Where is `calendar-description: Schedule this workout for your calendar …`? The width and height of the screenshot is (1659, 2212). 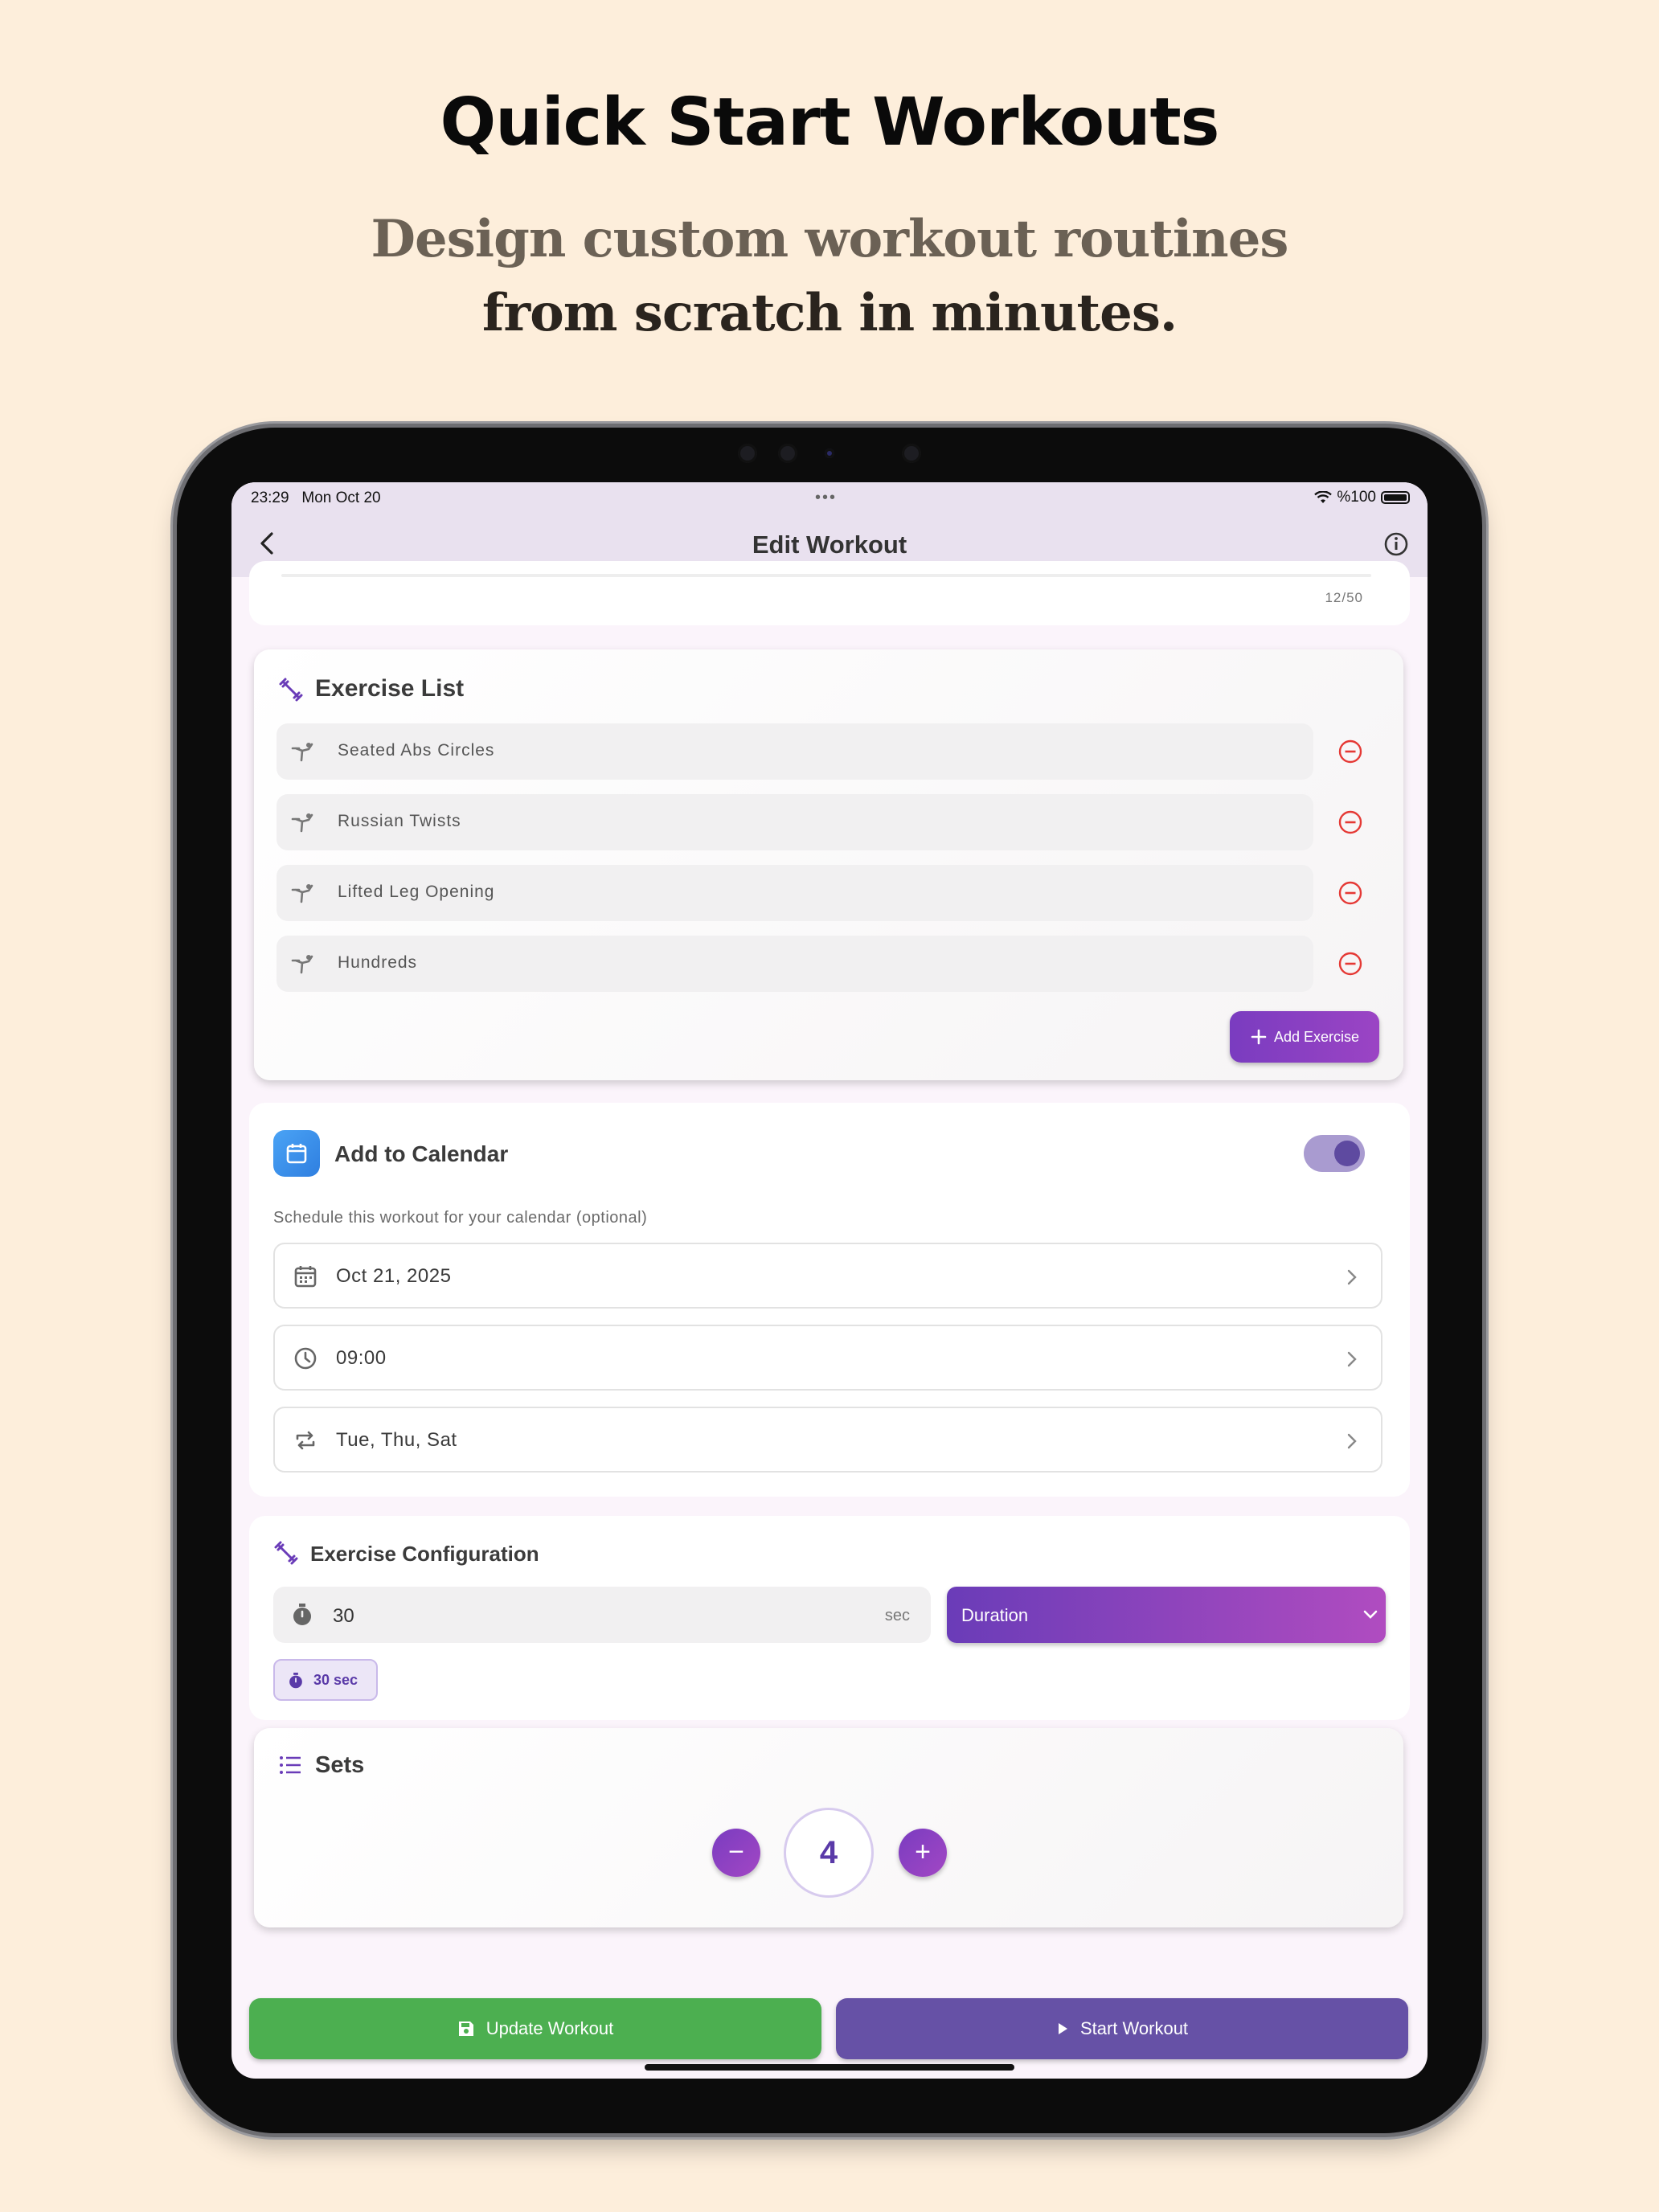 calendar-description: Schedule this workout for your calendar … is located at coordinates (460, 1218).